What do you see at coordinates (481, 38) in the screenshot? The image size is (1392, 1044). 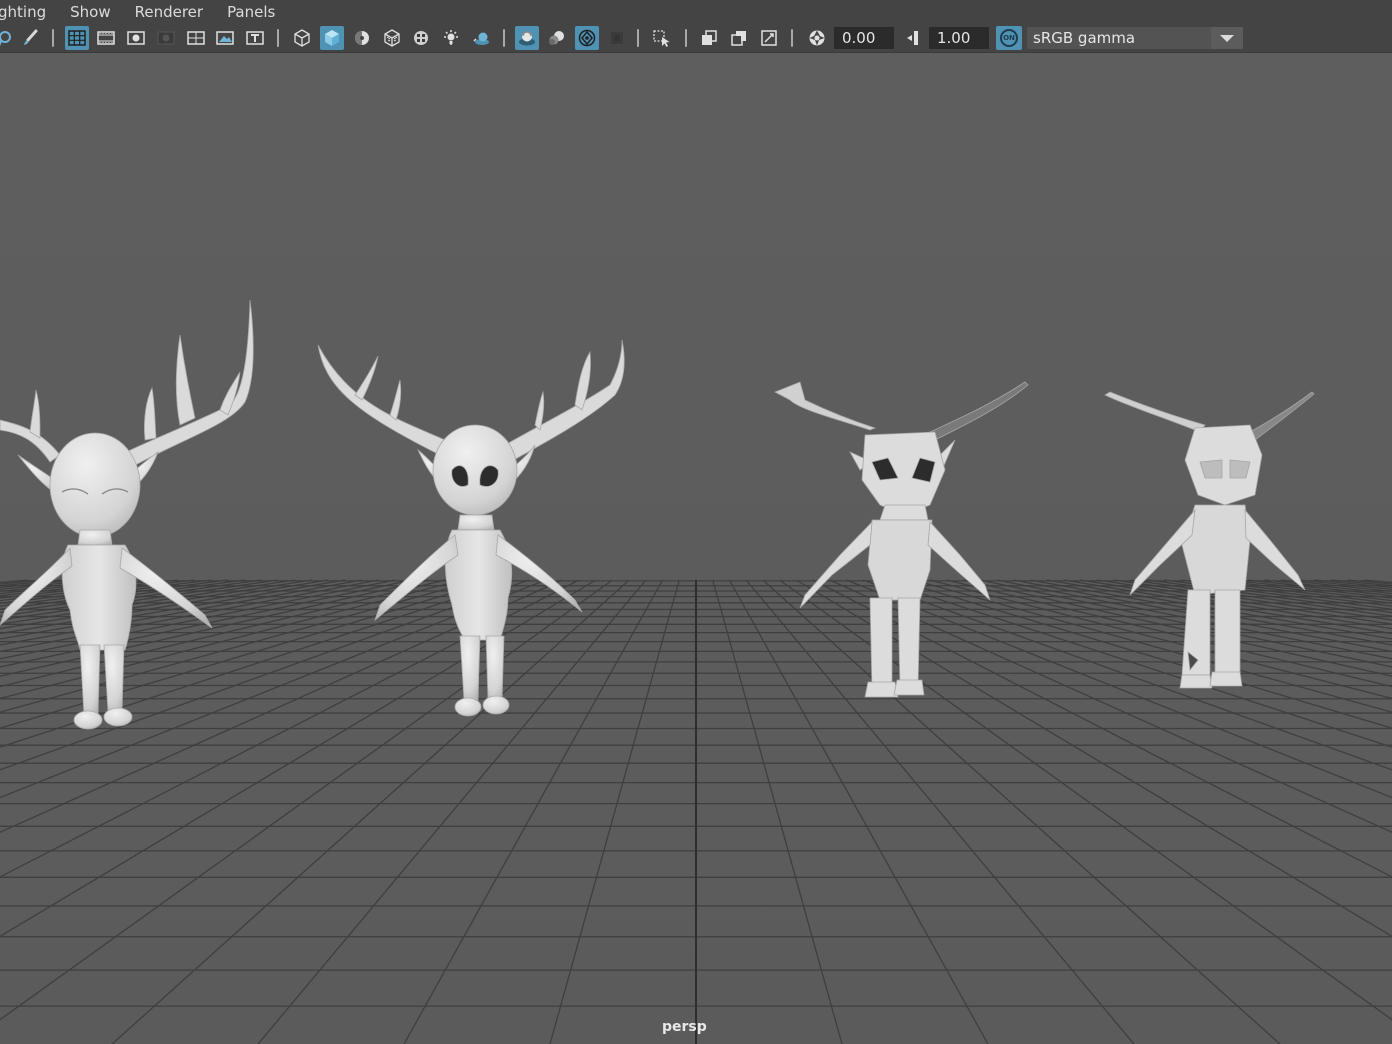 I see `shadows-icon` at bounding box center [481, 38].